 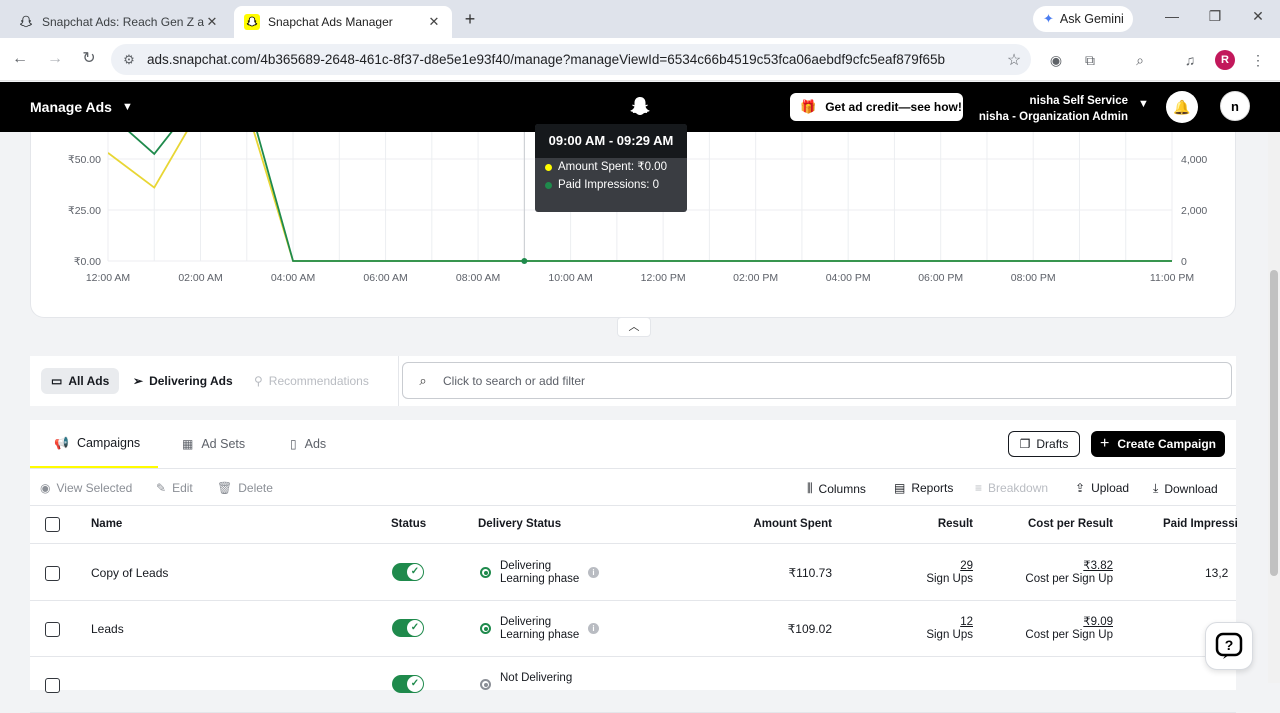 I want to click on table-row: ✓ Not Delivering, so click(x=633, y=685).